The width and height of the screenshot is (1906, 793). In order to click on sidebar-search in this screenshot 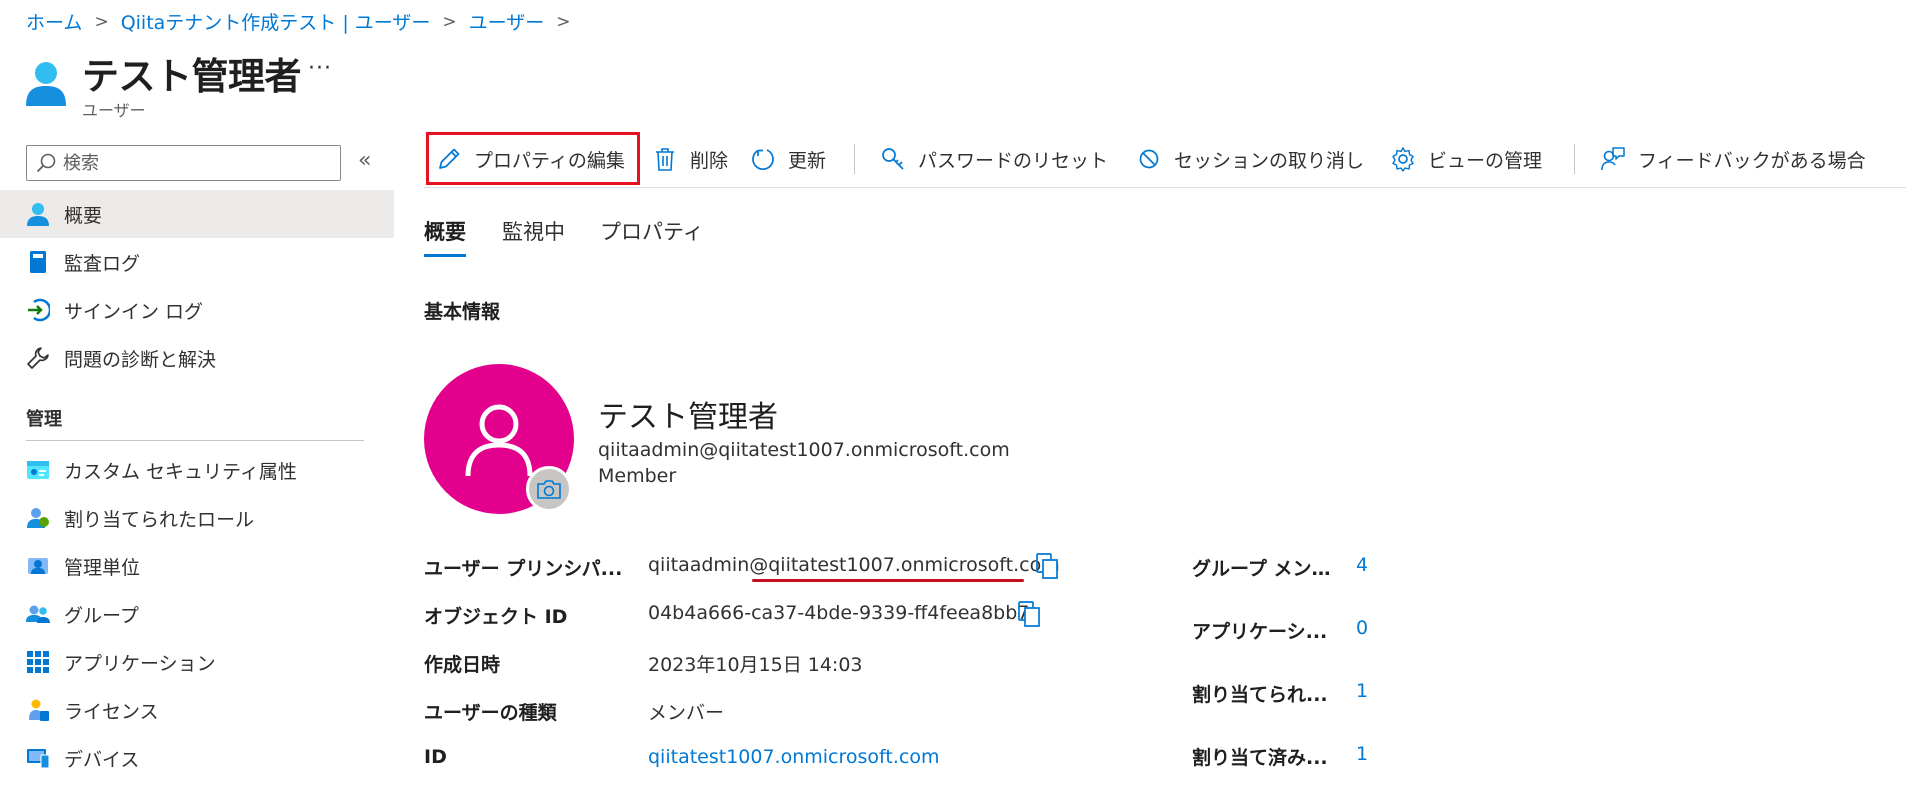, I will do `click(183, 163)`.